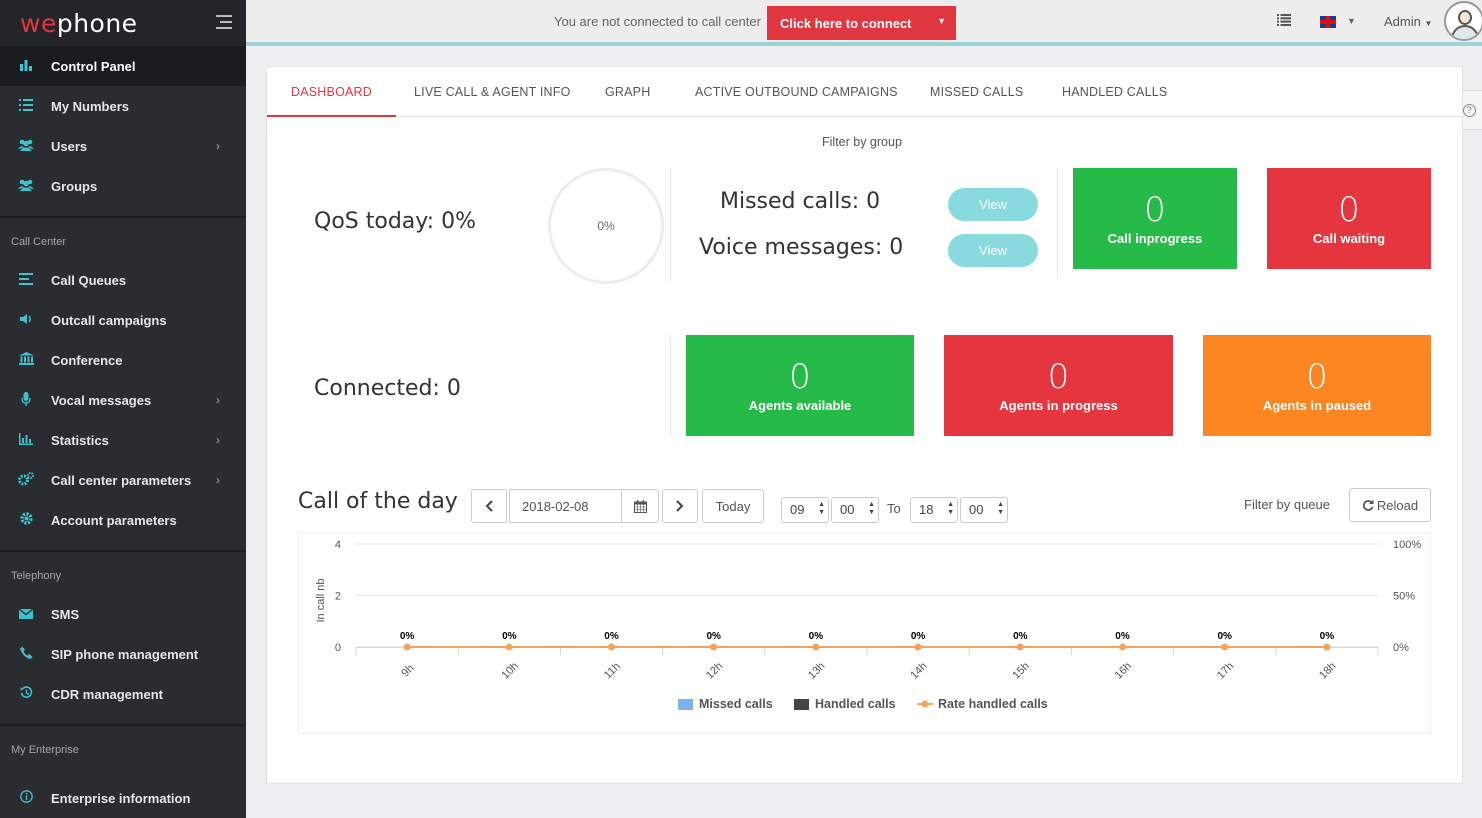  I want to click on from-minute-spinner: 00 ▲ ▼, so click(855, 510).